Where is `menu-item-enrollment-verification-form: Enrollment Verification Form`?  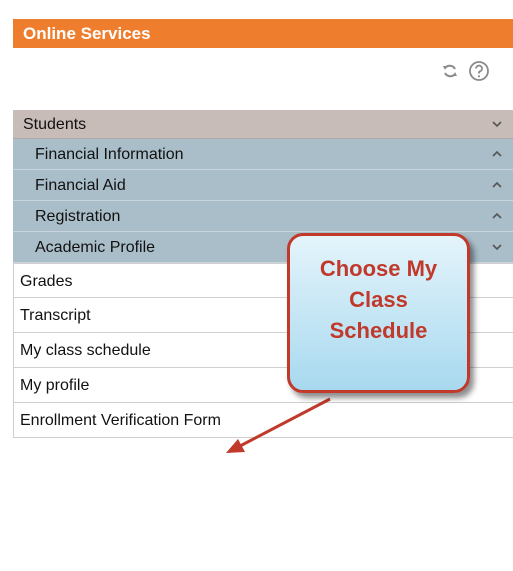
menu-item-enrollment-verification-form: Enrollment Verification Form is located at coordinates (263, 420).